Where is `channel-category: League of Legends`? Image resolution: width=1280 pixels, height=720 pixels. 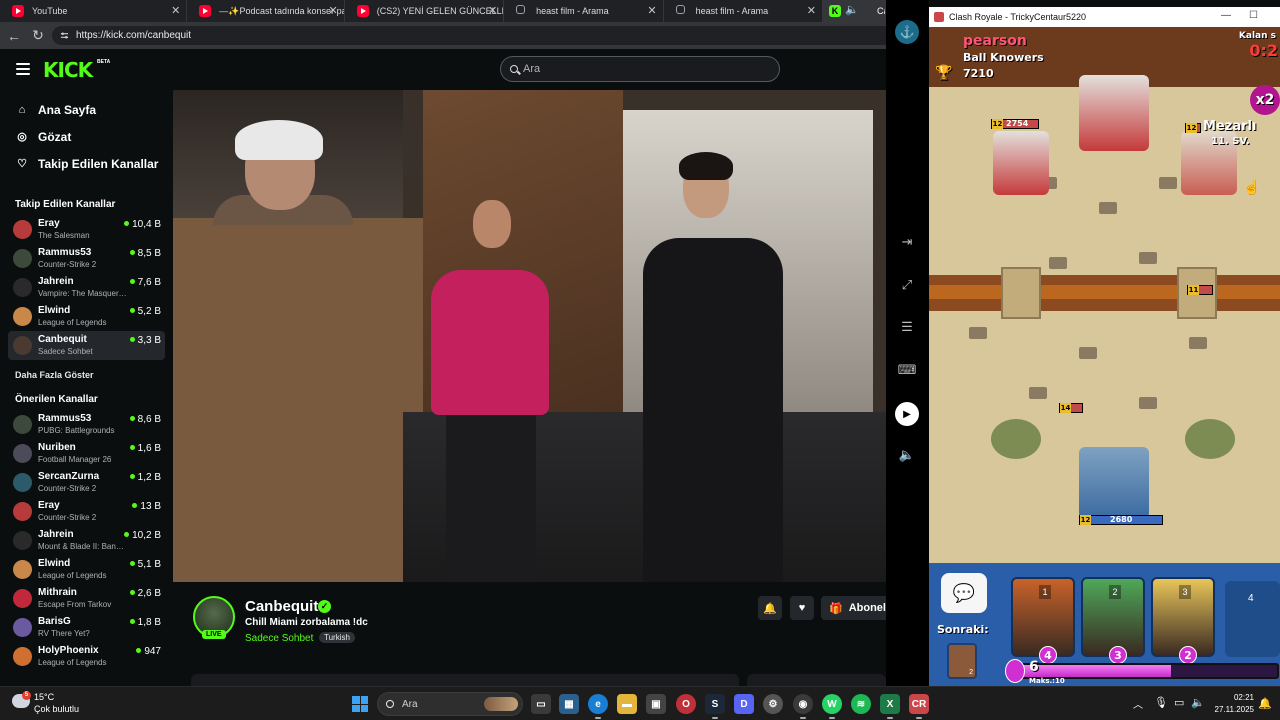
channel-category: League of Legends is located at coordinates (72, 662).